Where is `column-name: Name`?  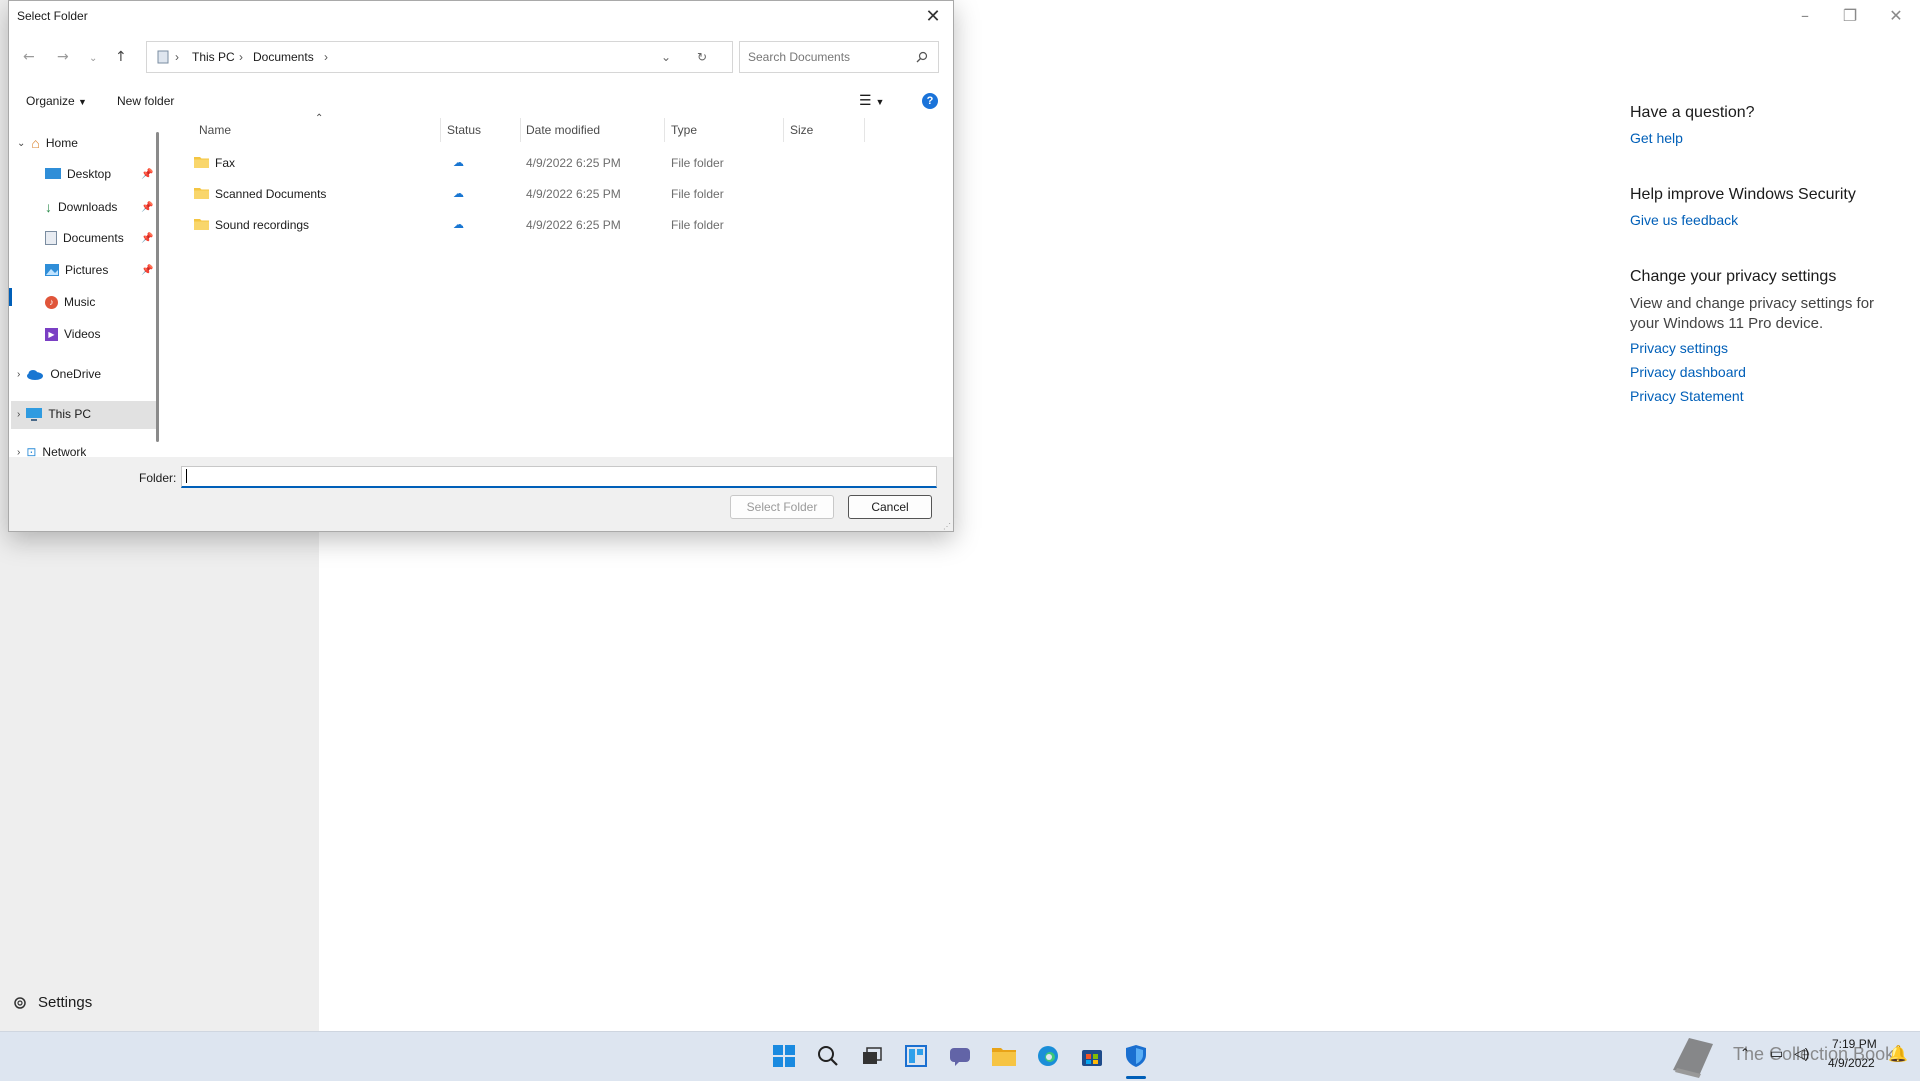
column-name: Name is located at coordinates (215, 130).